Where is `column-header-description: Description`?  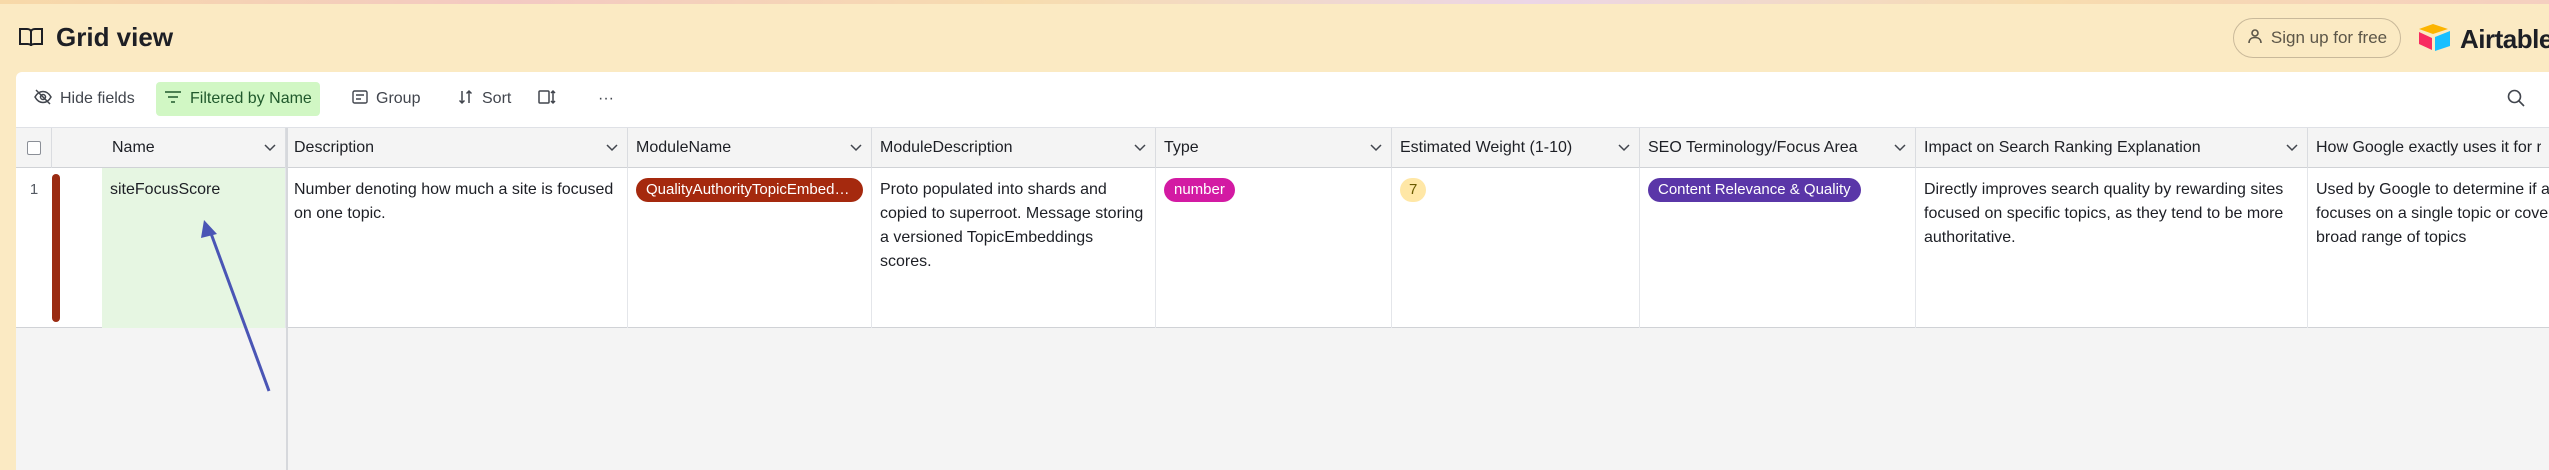 column-header-description: Description is located at coordinates (457, 148).